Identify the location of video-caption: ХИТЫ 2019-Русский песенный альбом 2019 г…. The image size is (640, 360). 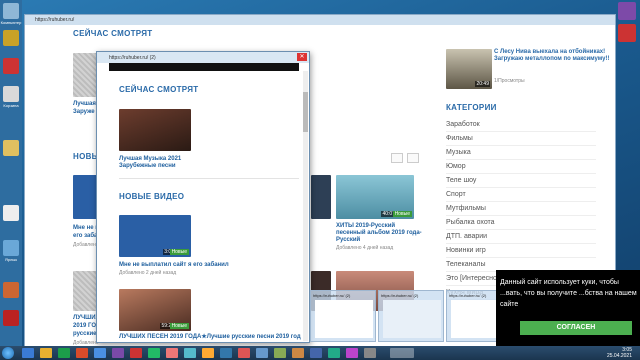
(380, 233).